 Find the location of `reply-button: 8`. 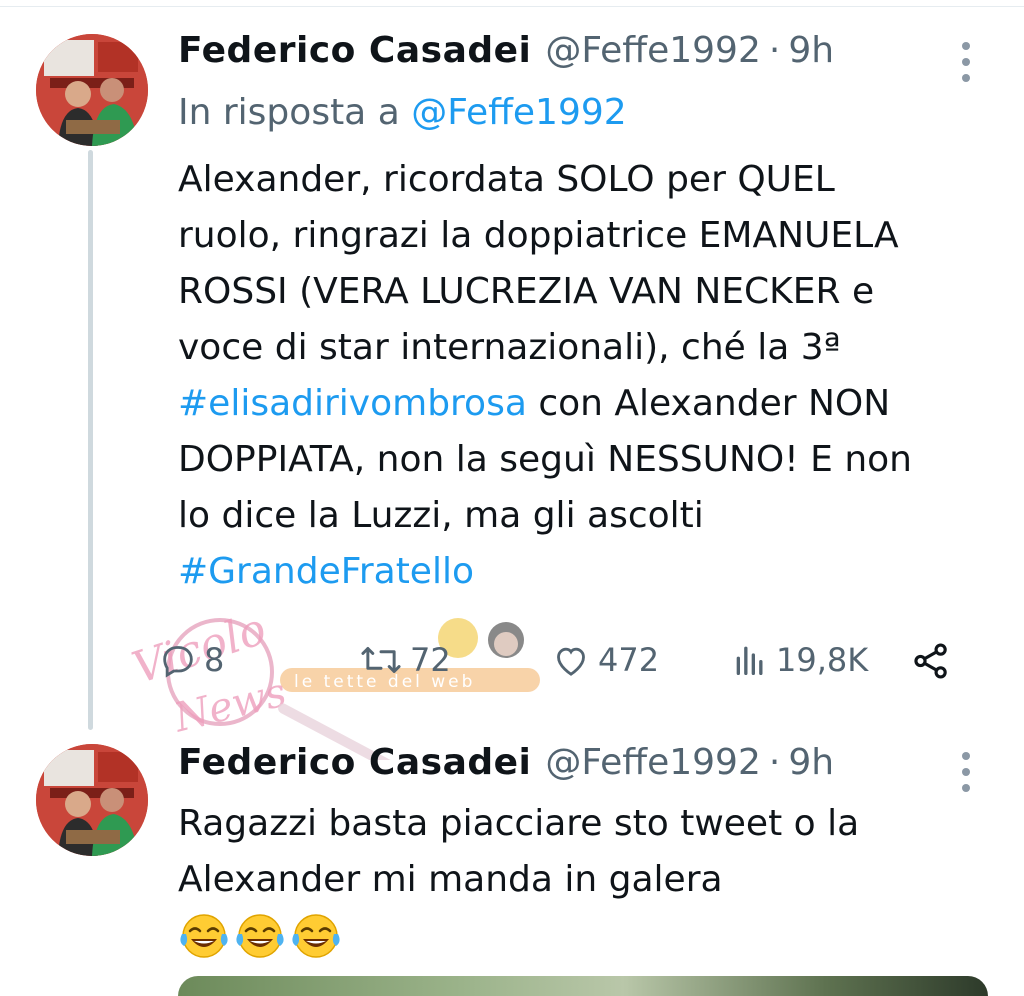

reply-button: 8 is located at coordinates (191, 660).